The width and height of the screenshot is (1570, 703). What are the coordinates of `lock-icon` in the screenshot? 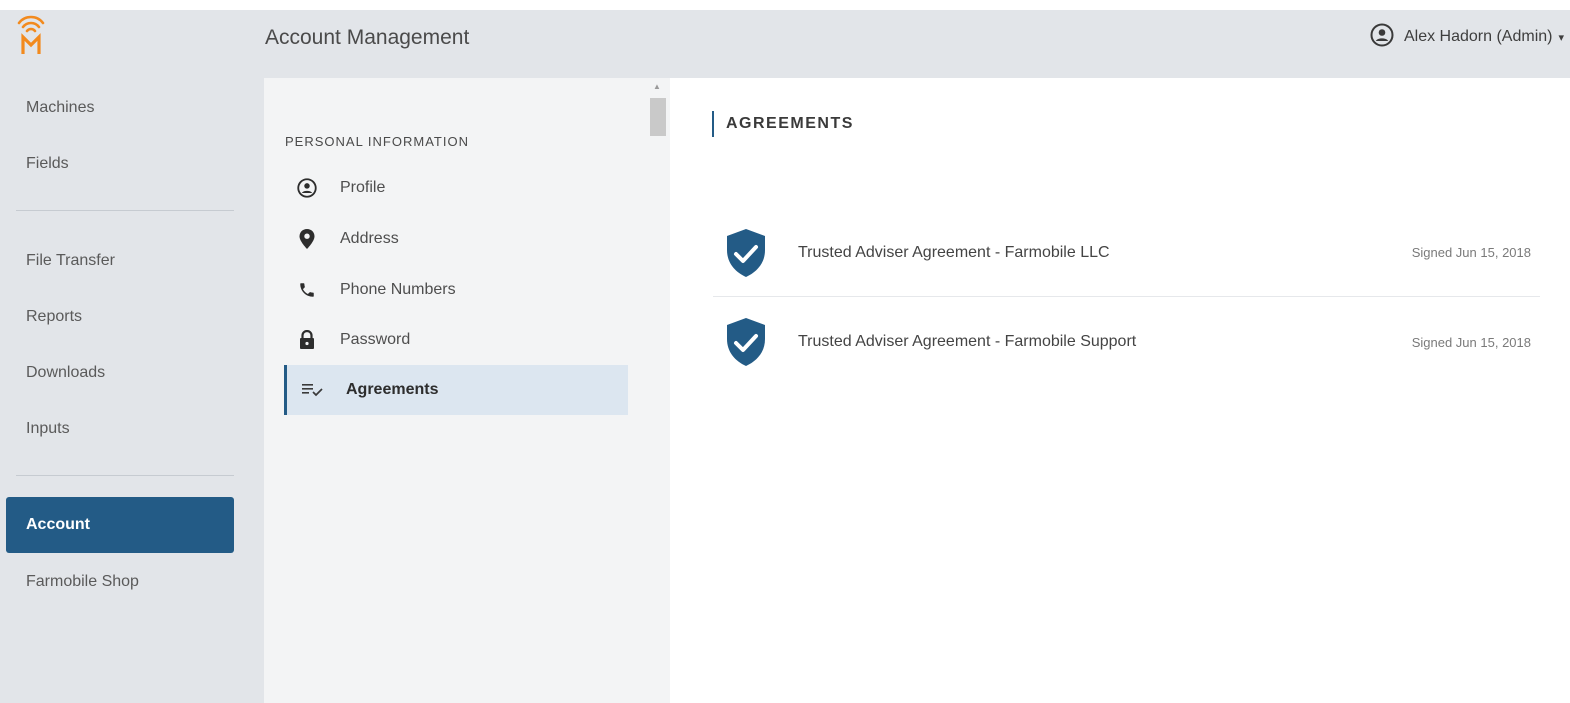 It's located at (307, 340).